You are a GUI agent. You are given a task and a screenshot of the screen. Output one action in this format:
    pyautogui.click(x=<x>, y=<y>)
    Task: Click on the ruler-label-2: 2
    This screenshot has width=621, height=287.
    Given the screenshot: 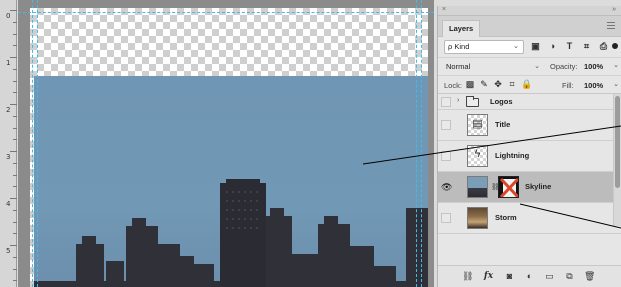 What is the action you would take?
    pyautogui.click(x=8, y=110)
    